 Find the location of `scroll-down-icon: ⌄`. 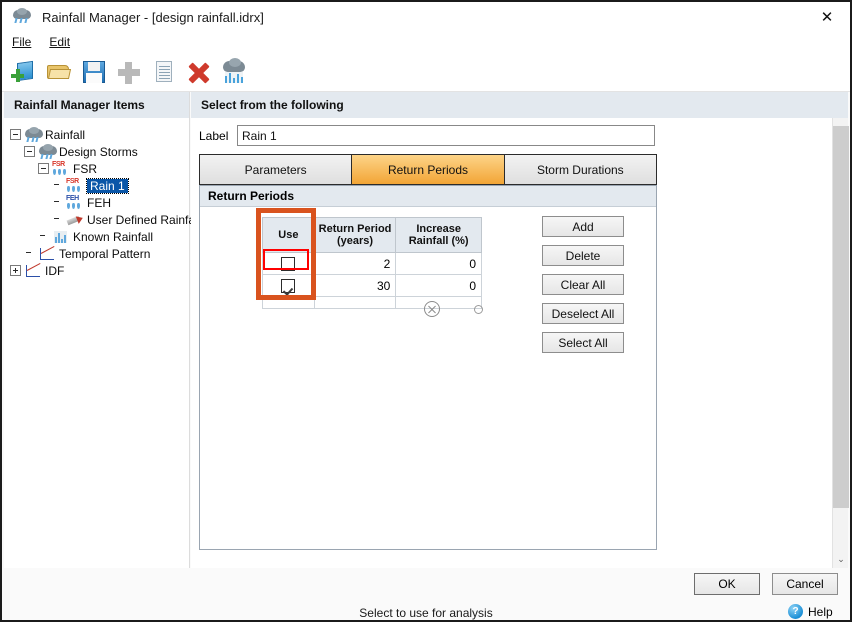

scroll-down-icon: ⌄ is located at coordinates (841, 559).